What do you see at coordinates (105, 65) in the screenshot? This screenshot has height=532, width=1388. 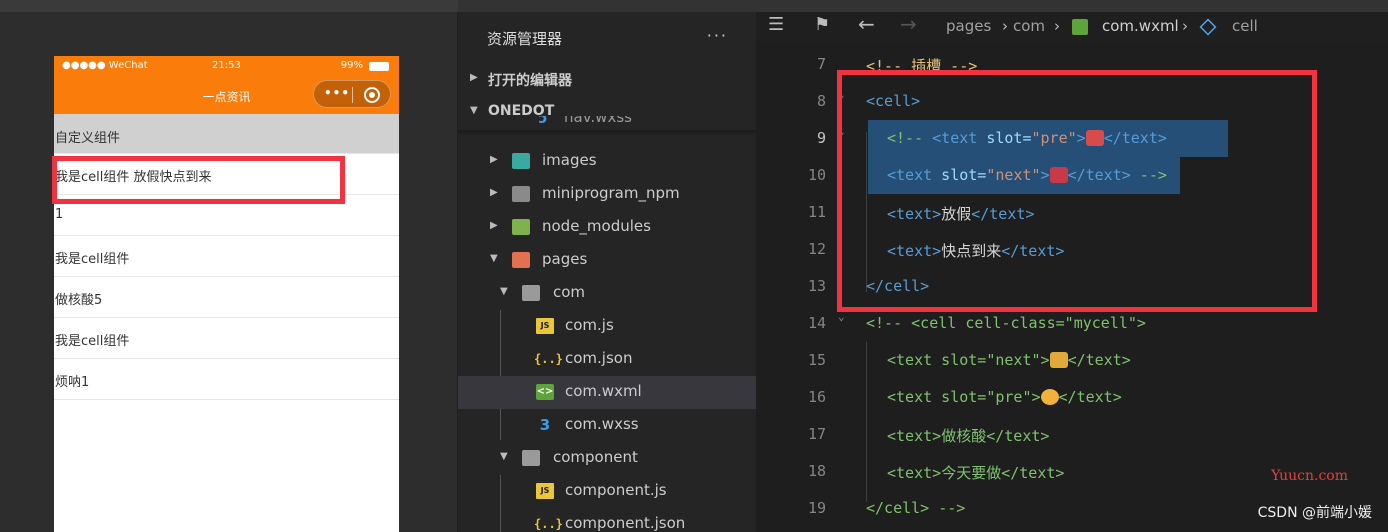 I see `status-signal: ●●●●● WeChat` at bounding box center [105, 65].